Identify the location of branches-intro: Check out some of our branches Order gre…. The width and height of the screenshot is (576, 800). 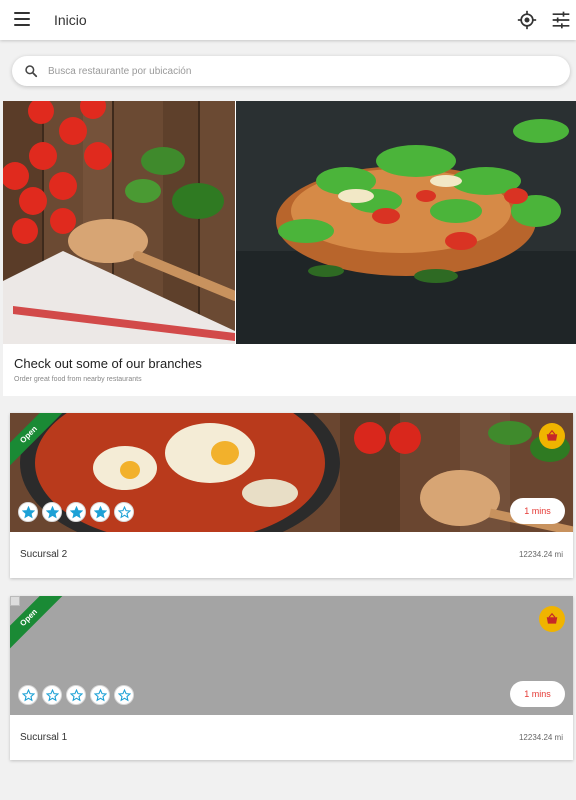
(289, 370).